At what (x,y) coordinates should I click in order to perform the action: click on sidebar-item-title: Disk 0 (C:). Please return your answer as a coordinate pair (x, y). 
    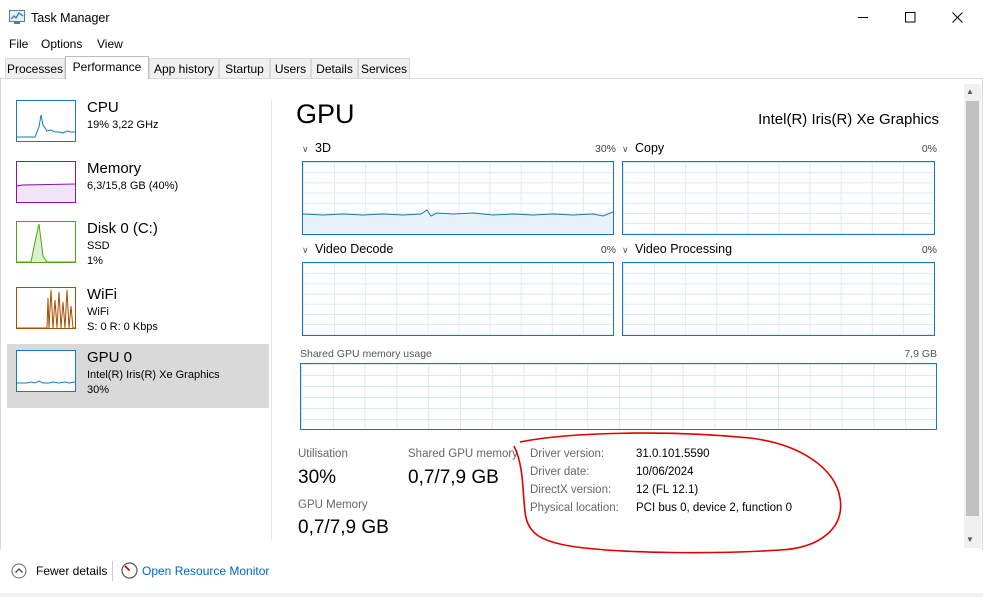
    Looking at the image, I should click on (122, 228).